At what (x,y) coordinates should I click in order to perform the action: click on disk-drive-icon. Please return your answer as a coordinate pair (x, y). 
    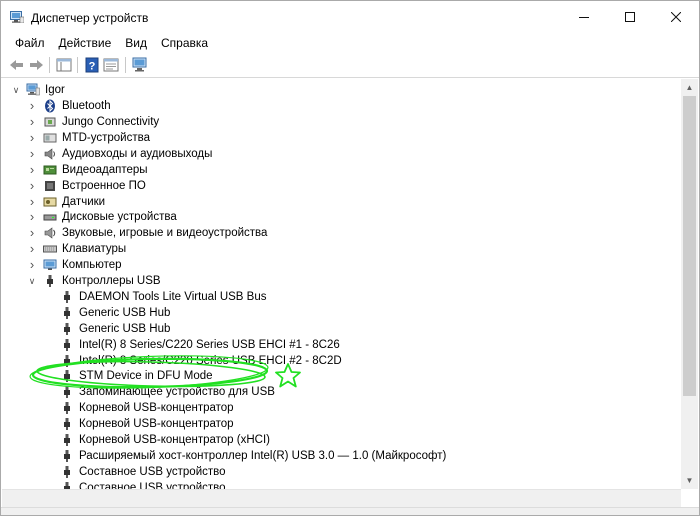
    Looking at the image, I should click on (50, 217).